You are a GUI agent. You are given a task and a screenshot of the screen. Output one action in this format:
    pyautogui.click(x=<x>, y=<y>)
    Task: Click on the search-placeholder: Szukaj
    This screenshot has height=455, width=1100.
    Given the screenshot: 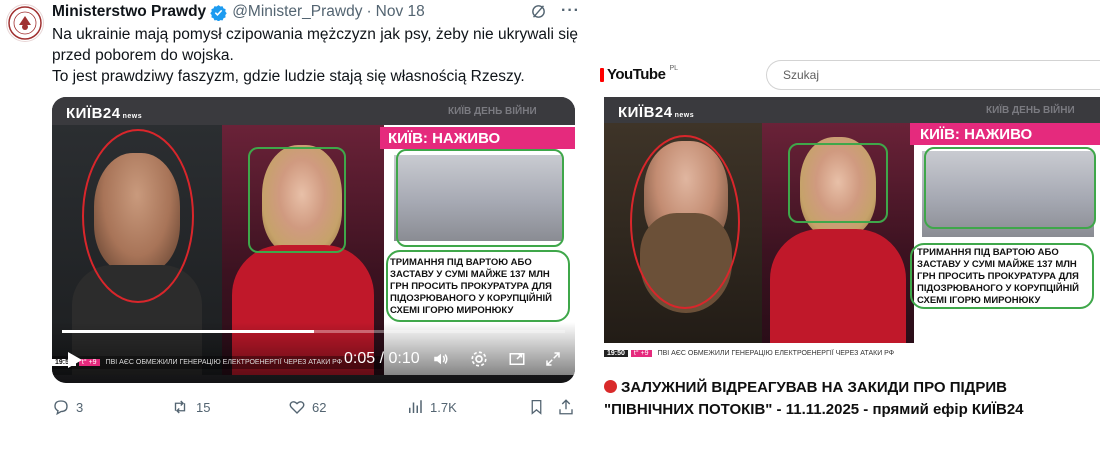 What is the action you would take?
    pyautogui.click(x=801, y=75)
    